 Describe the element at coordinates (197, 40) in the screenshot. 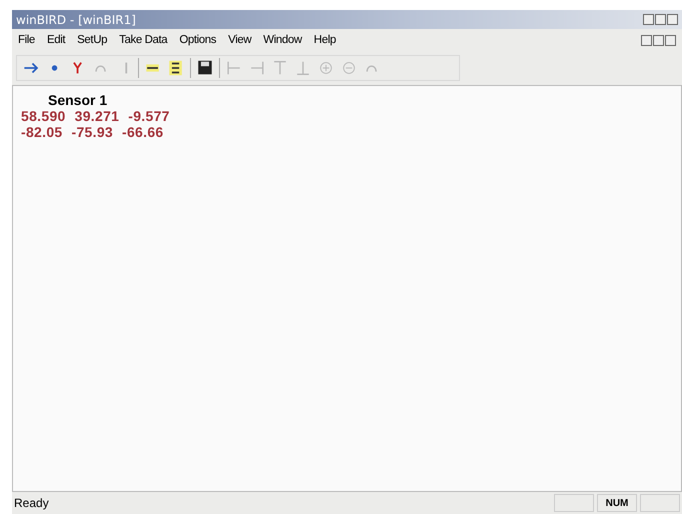

I see `menu-item: Options` at that location.